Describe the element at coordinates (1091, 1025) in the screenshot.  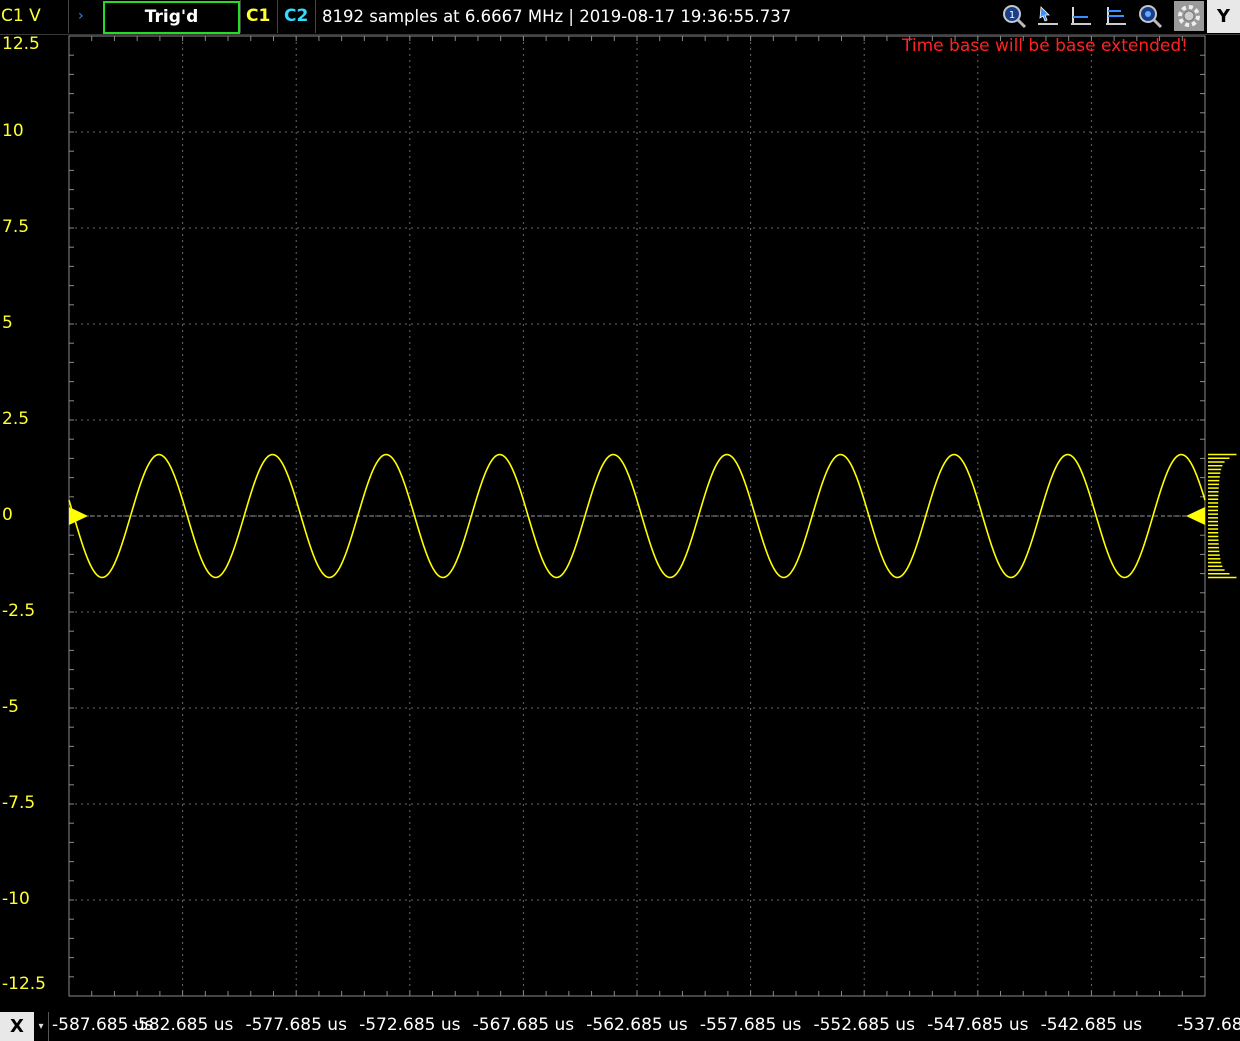
I see `x-tick-label: -542.685 us` at that location.